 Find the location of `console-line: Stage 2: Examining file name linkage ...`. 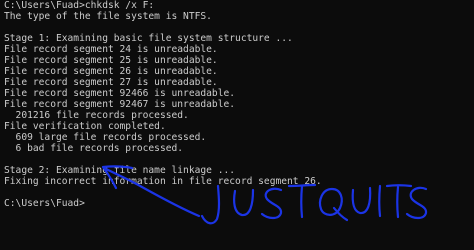

console-line: Stage 2: Examining file name linkage ... is located at coordinates (120, 170).